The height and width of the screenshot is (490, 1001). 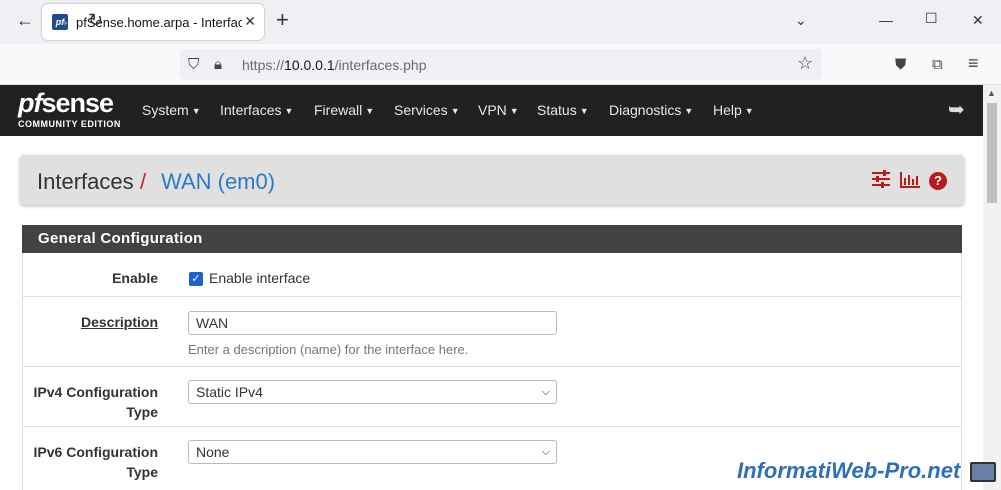 What do you see at coordinates (973, 63) in the screenshot?
I see `menu-hamburger-icon: ≡` at bounding box center [973, 63].